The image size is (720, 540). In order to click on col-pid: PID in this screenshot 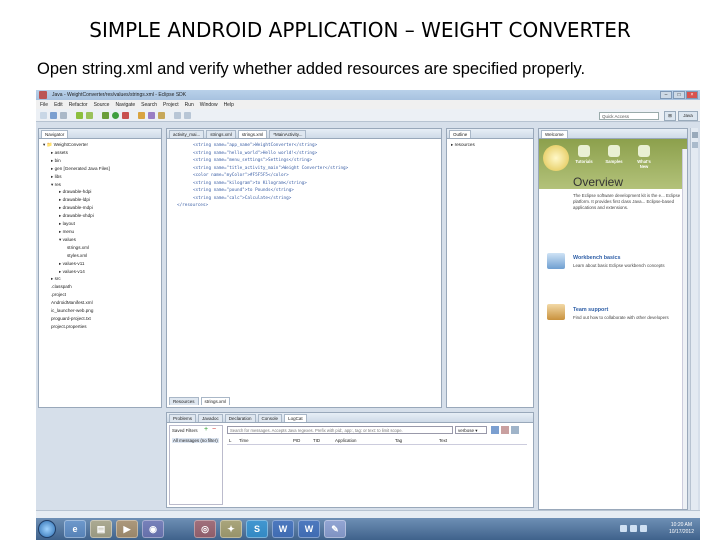, I will do `click(296, 440)`.